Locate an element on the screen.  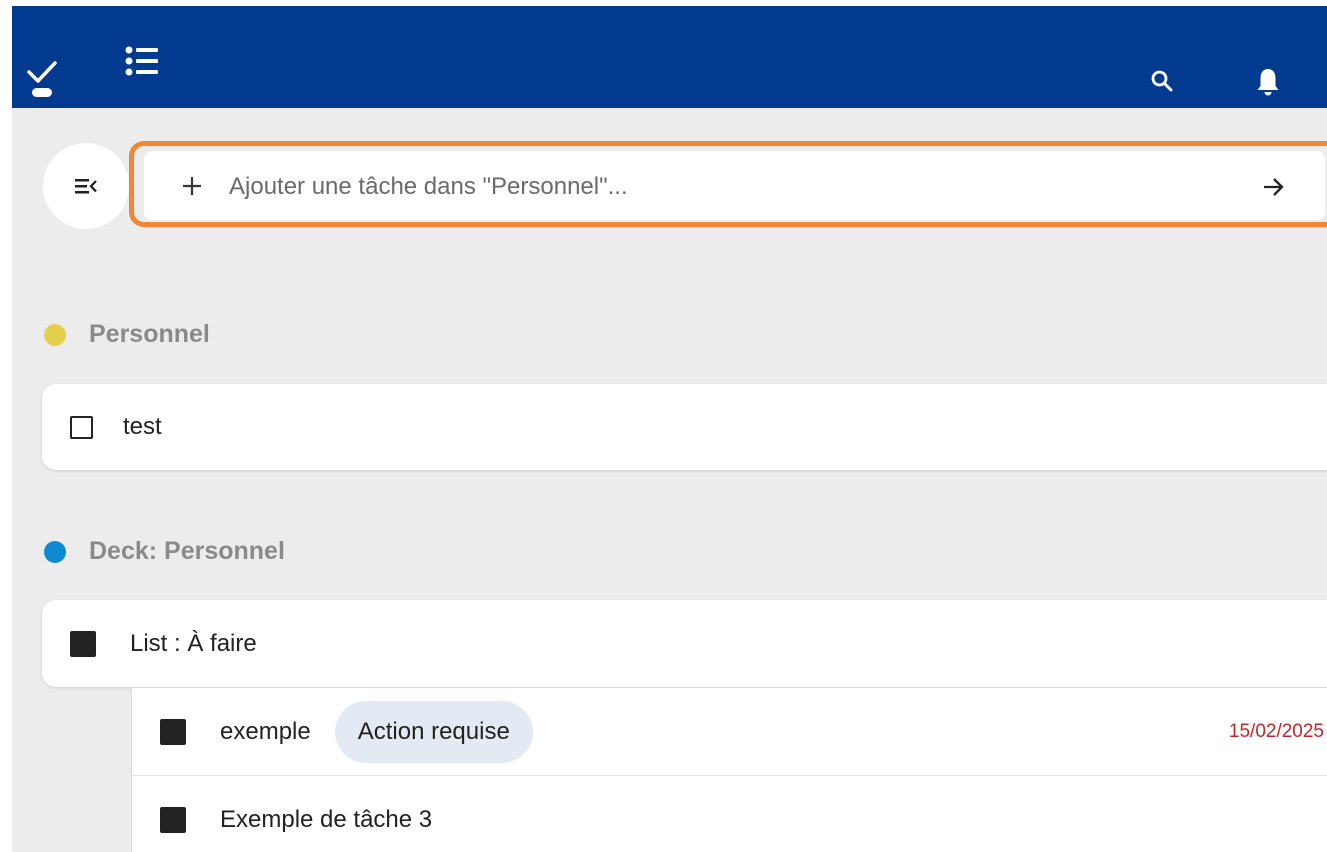
tasks-app-button is located at coordinates (42, 72).